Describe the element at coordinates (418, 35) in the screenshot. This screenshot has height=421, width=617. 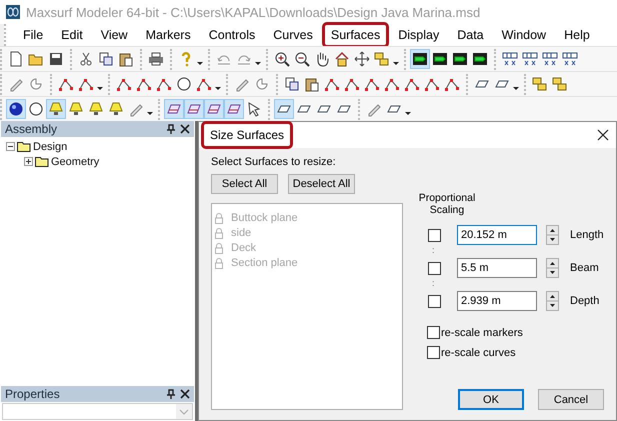
I see `menu-item: Display` at that location.